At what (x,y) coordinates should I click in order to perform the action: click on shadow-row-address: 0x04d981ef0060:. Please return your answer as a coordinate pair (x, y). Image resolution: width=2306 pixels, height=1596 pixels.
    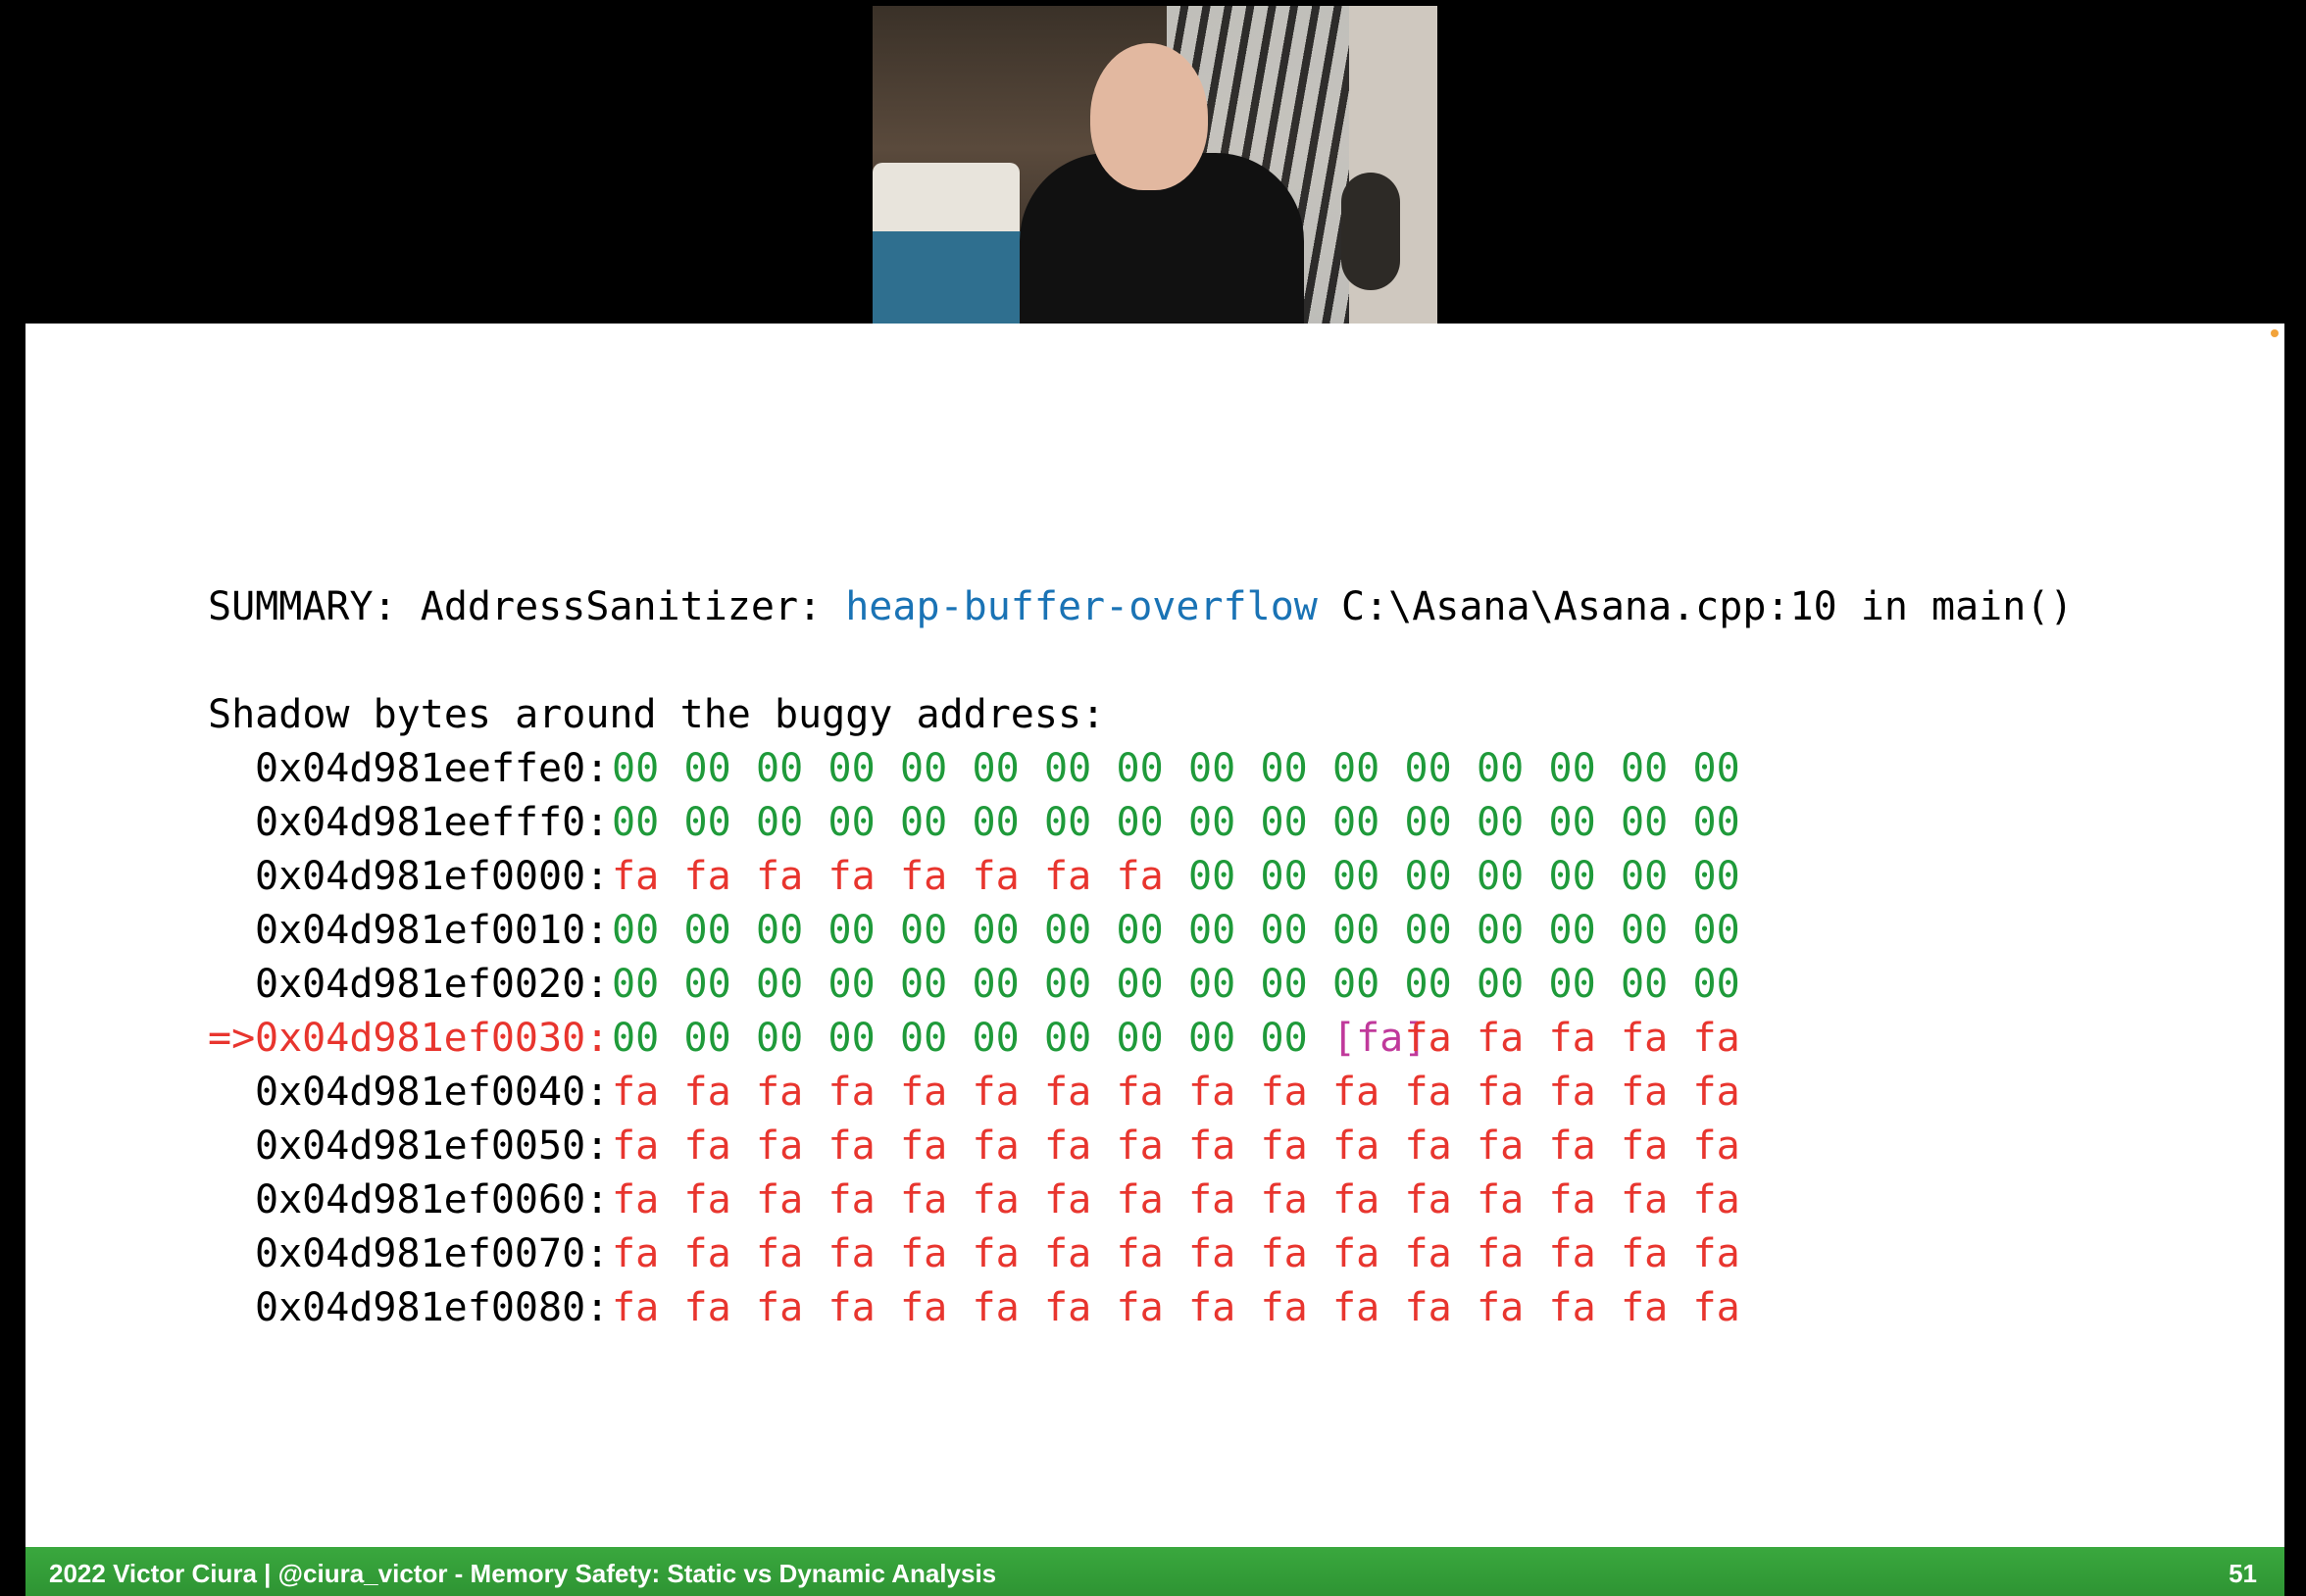
    Looking at the image, I should click on (432, 1199).